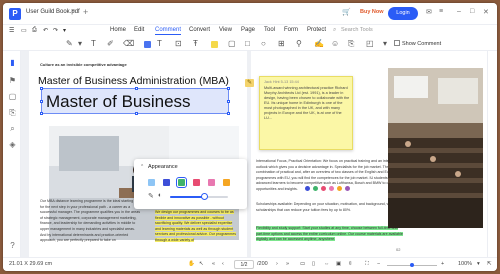 The height and width of the screenshot is (274, 500). I want to click on sticky-note-marker-icon: ✎, so click(249, 83).